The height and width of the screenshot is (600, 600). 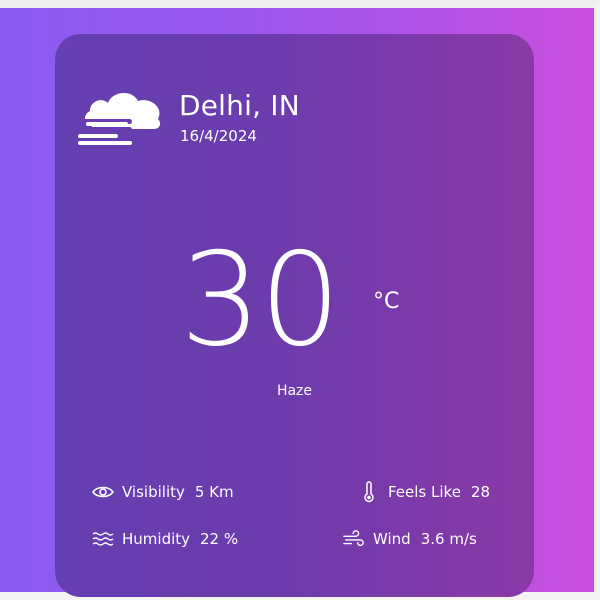 I want to click on feels-like-label: Feels Like, so click(x=424, y=492).